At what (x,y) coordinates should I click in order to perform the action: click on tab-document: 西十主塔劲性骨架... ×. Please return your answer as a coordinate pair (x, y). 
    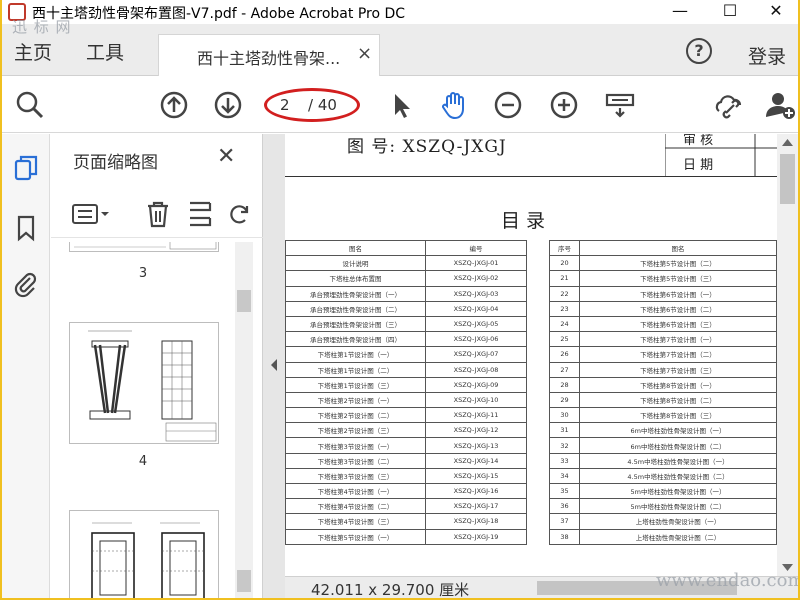
    Looking at the image, I should click on (269, 55).